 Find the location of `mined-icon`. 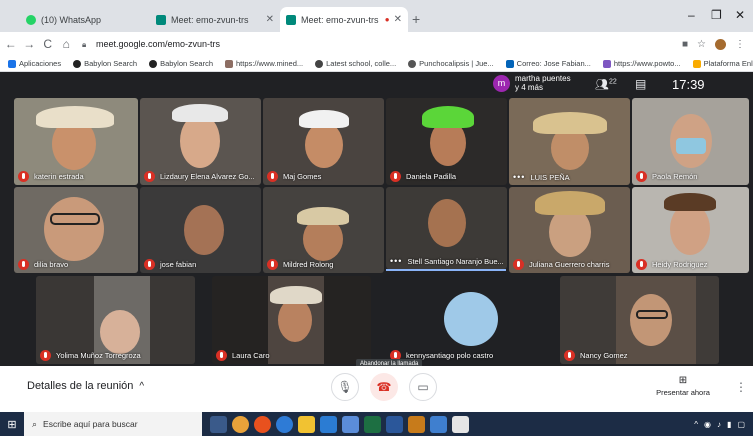

mined-icon is located at coordinates (229, 63).